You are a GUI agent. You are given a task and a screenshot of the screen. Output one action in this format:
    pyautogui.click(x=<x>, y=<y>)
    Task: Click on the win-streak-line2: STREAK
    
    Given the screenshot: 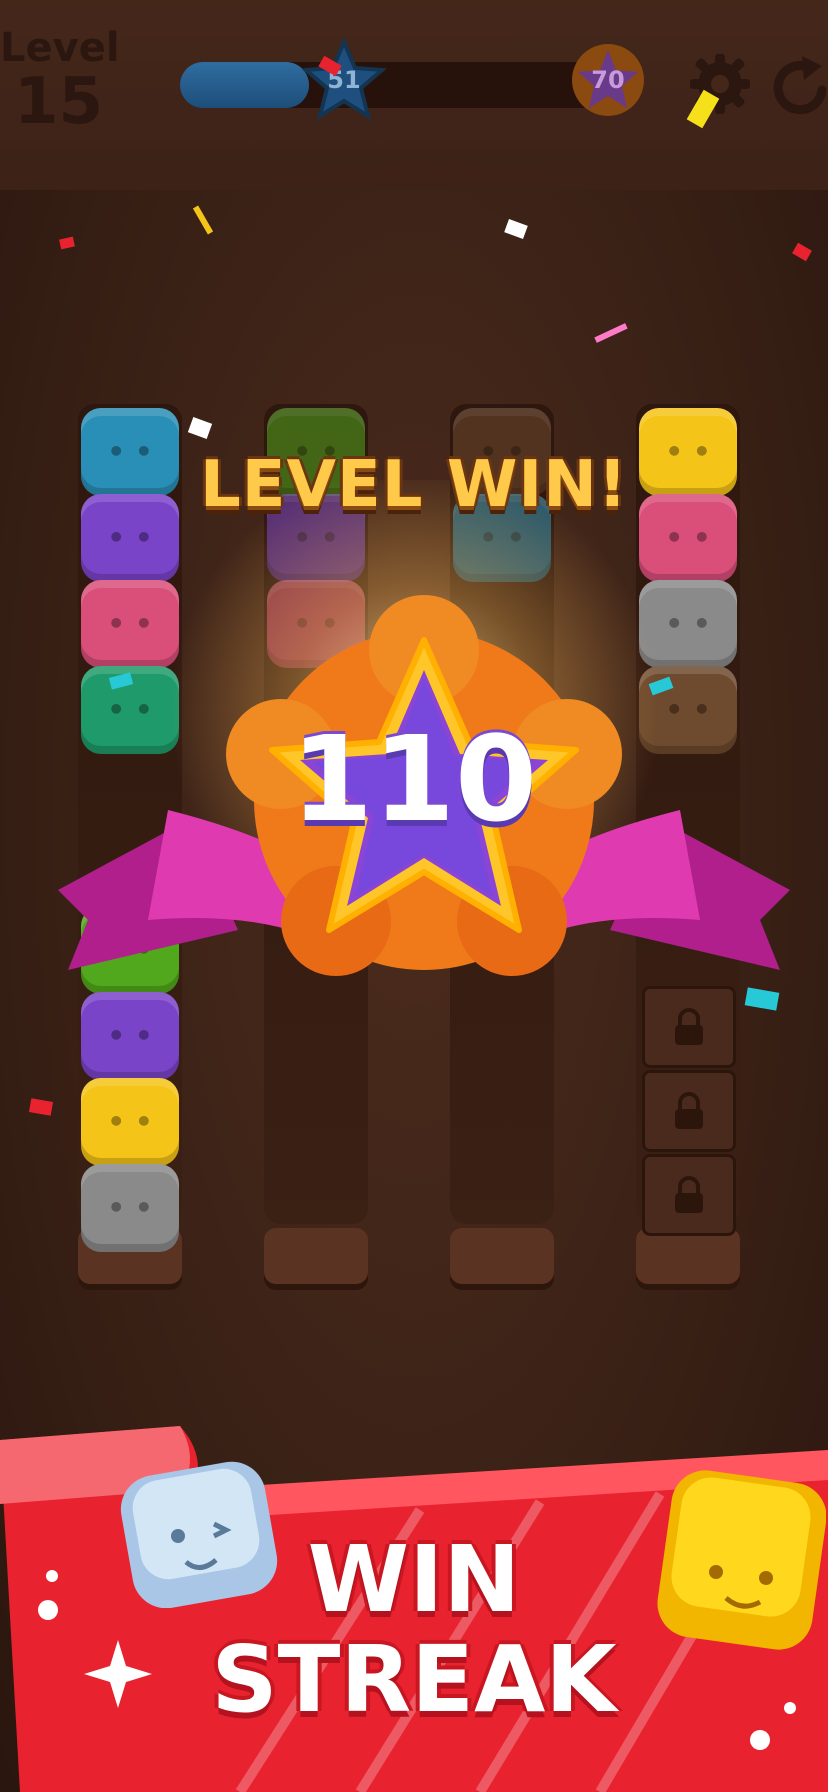 What is the action you would take?
    pyautogui.click(x=414, y=1679)
    